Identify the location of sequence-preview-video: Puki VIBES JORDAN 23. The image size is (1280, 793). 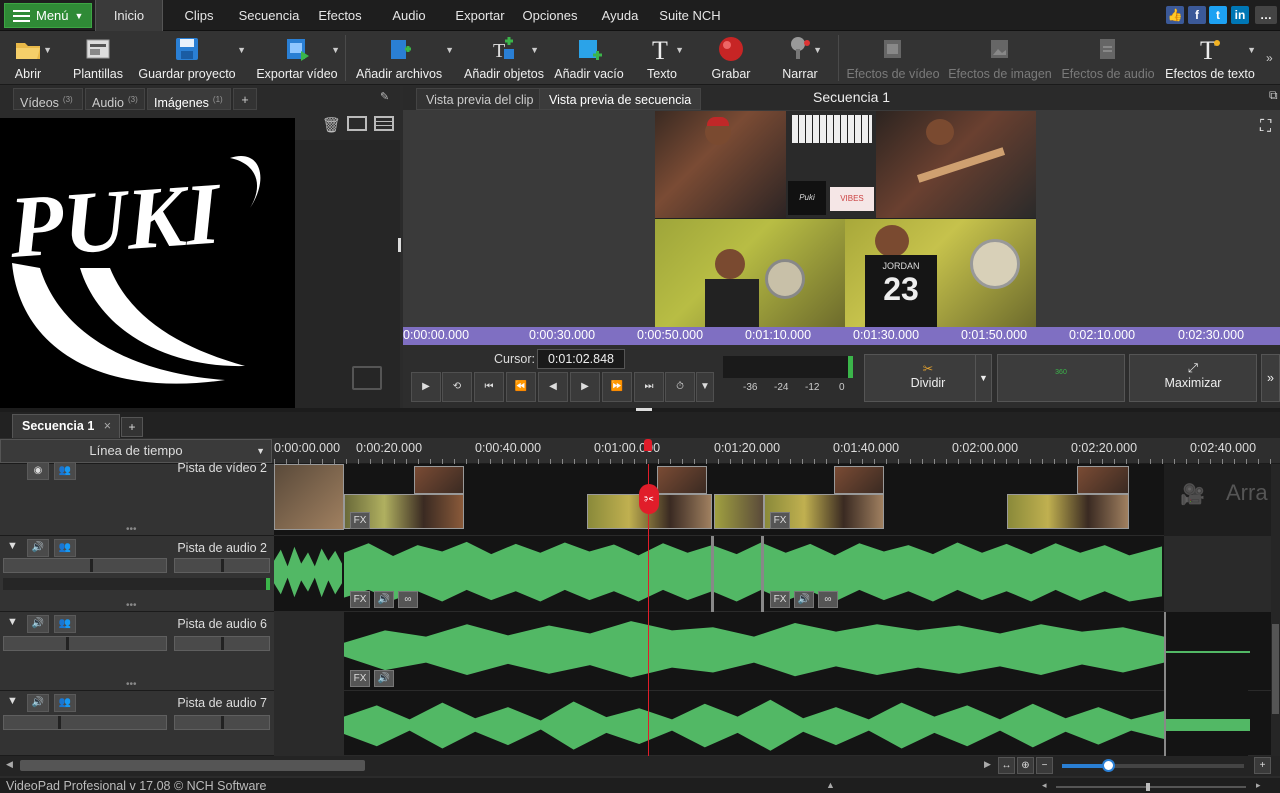
(845, 219).